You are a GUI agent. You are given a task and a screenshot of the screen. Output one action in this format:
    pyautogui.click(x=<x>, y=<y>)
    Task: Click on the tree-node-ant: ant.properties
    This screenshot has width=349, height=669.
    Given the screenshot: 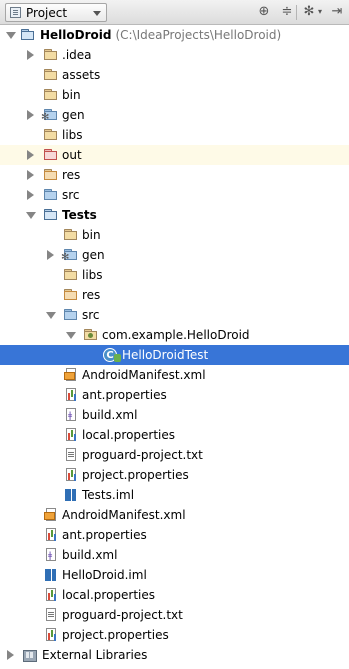 What is the action you would take?
    pyautogui.click(x=174, y=535)
    